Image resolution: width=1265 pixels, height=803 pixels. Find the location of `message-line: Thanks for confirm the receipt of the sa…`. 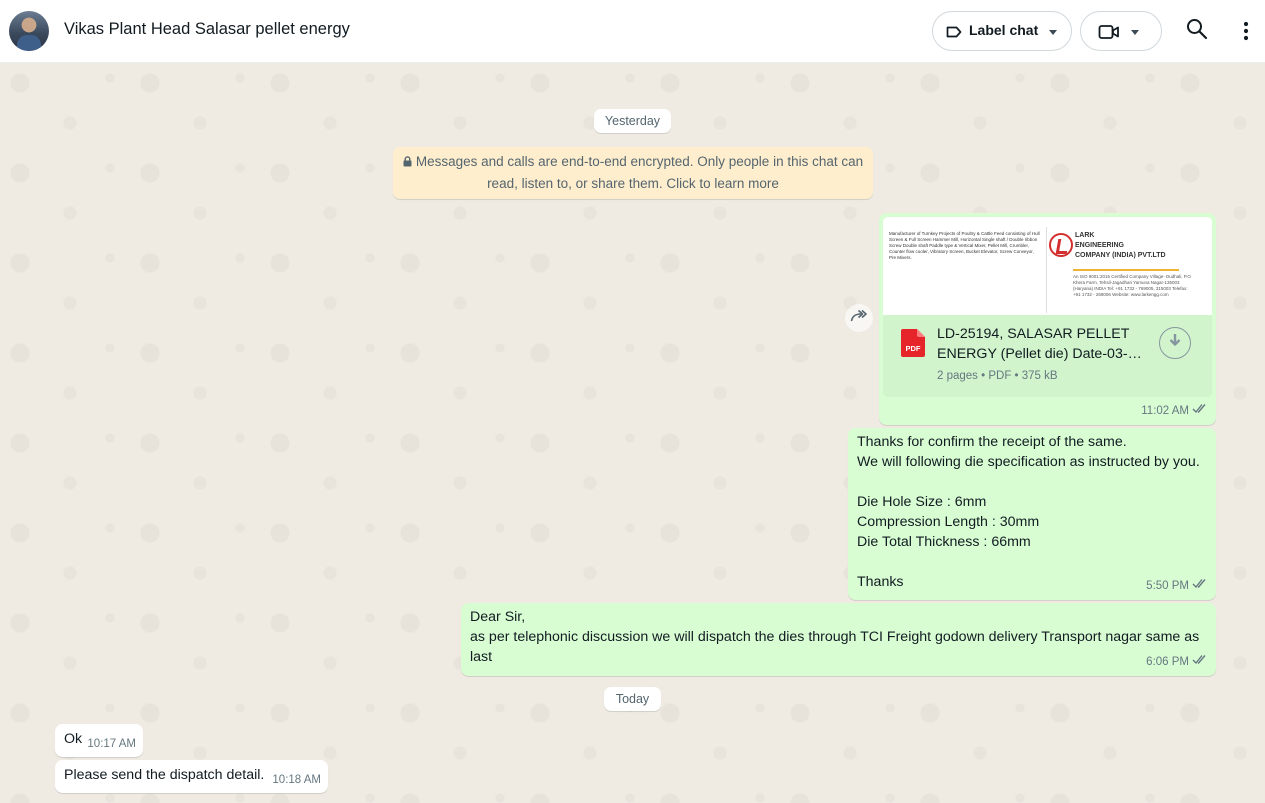

message-line: Thanks for confirm the receipt of the sa… is located at coordinates (992, 442).